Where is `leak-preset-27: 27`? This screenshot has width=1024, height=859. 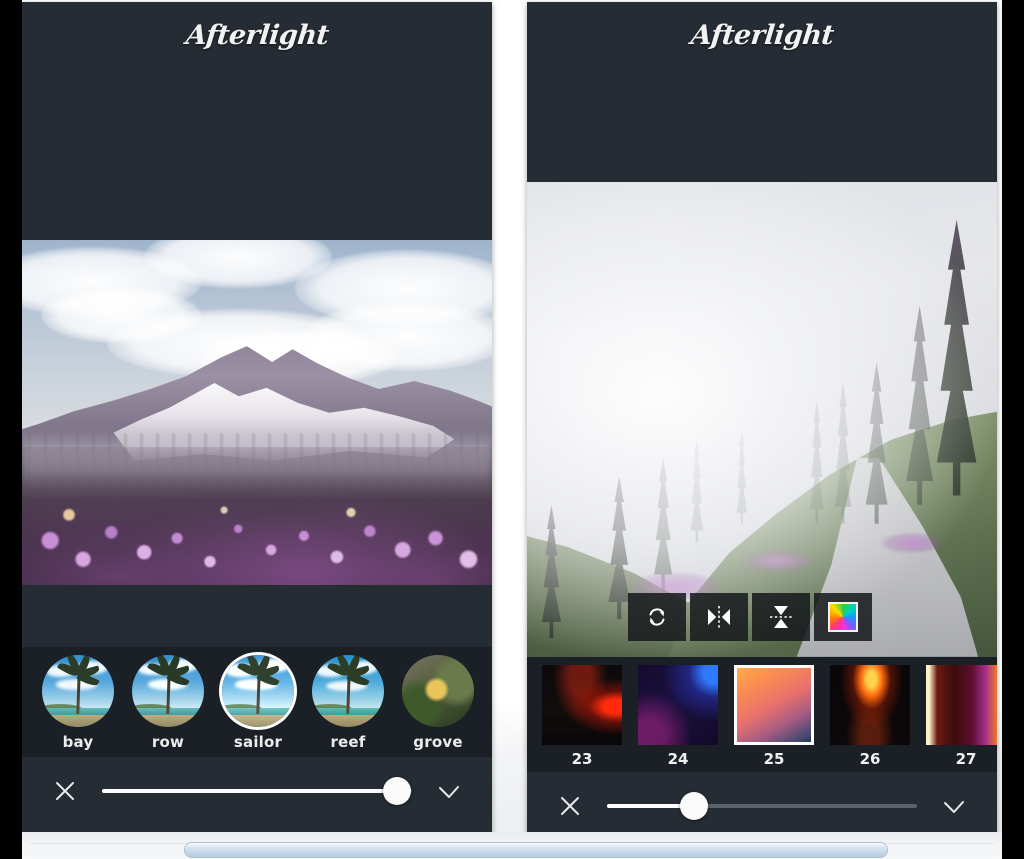
leak-preset-27: 27 is located at coordinates (960, 716).